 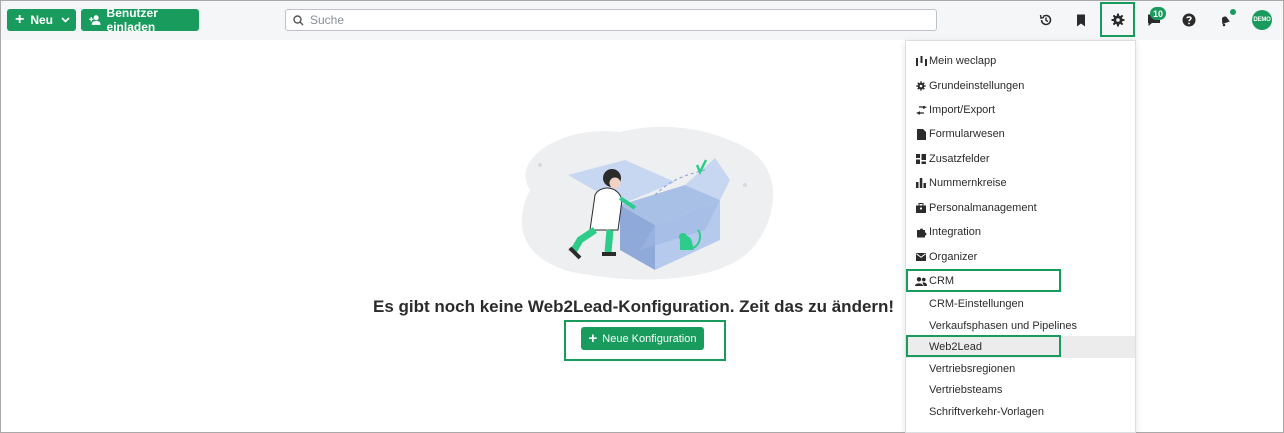 I want to click on new-button: + Neu, so click(x=41, y=20).